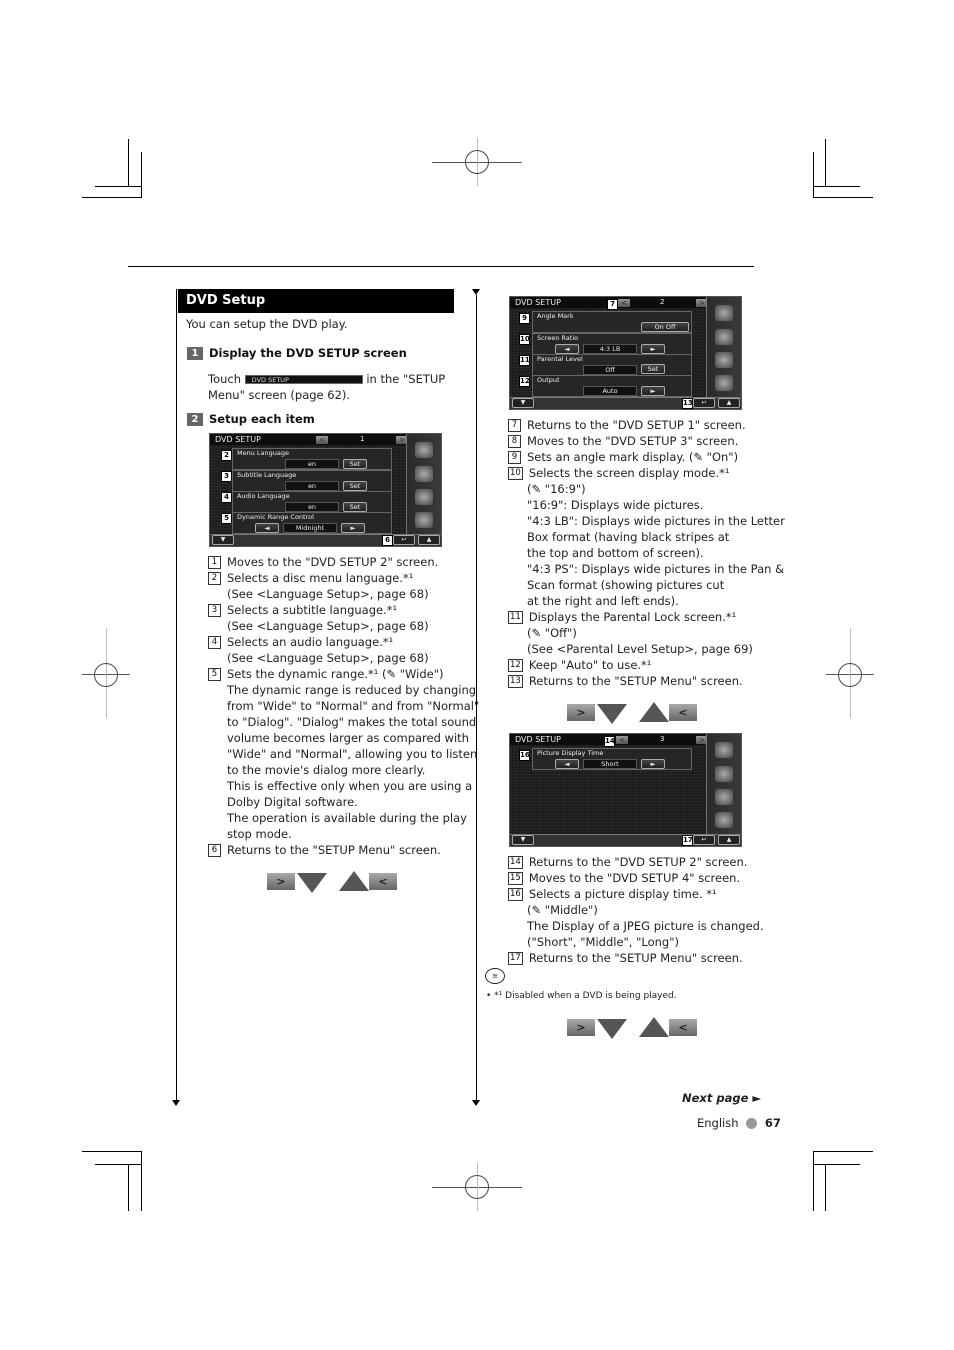 The width and height of the screenshot is (954, 1350). Describe the element at coordinates (671, 327) in the screenshot. I see `off-option: Off` at that location.